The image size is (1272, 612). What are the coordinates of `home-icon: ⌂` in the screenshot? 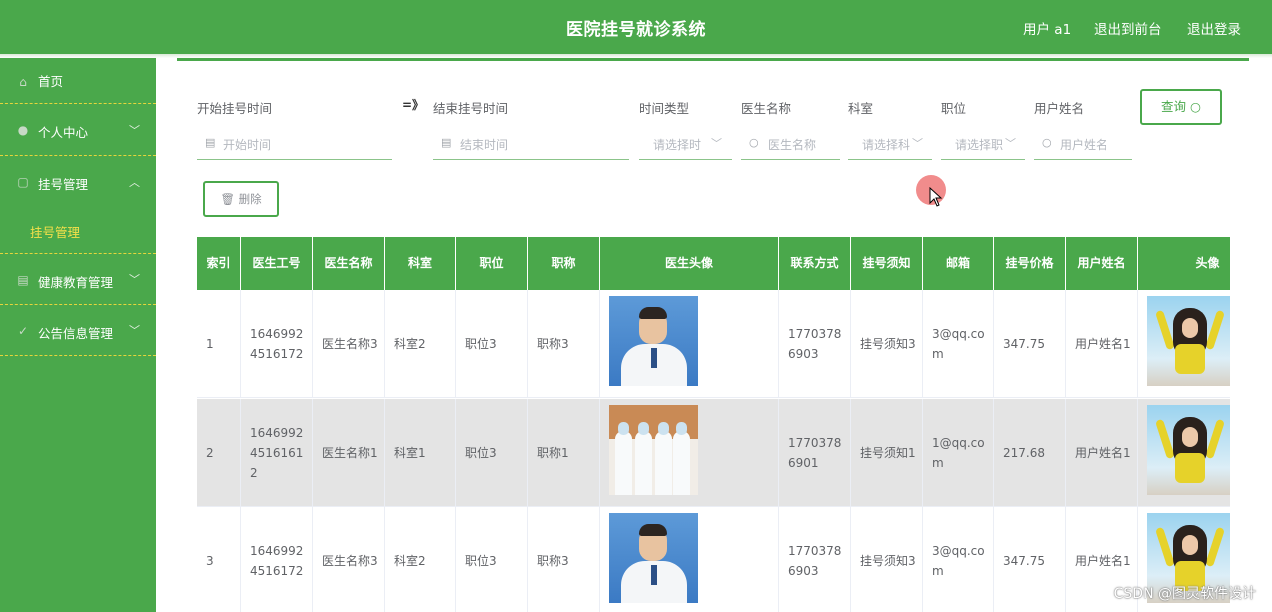 It's located at (23, 82).